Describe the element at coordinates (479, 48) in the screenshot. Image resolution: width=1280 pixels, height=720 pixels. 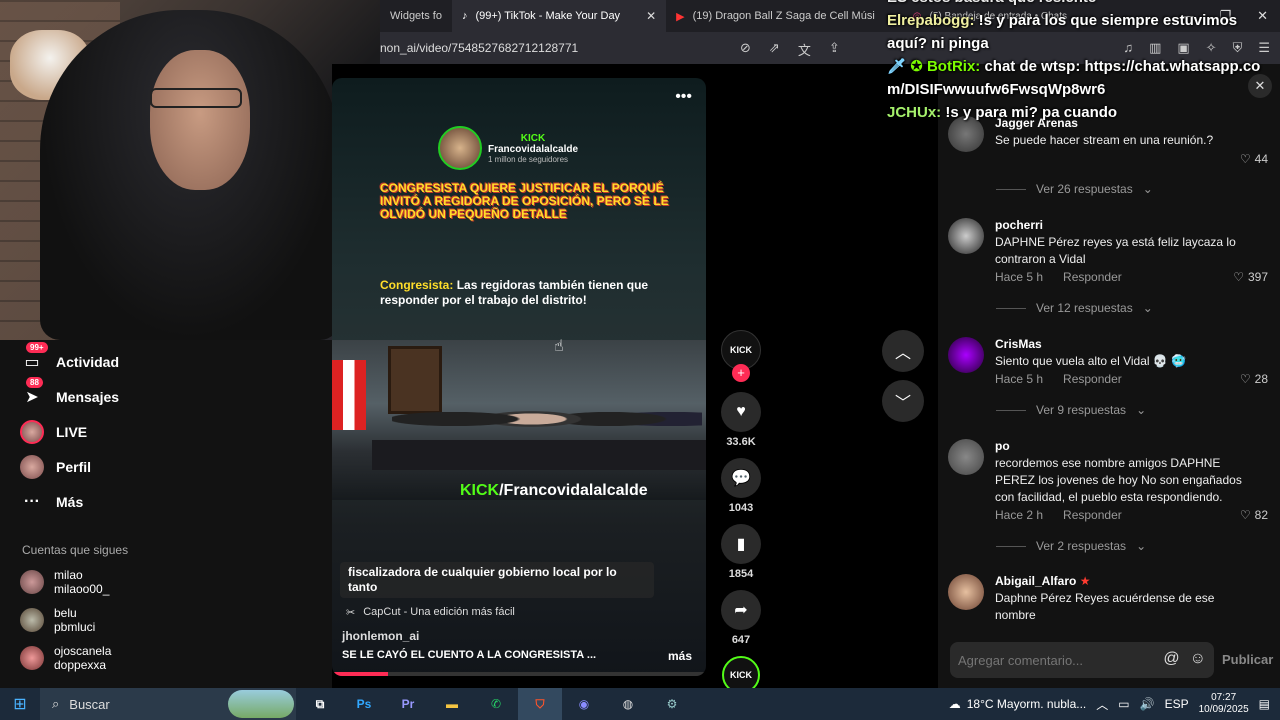
I see `url-text: non_ai/video/7548527682712128771` at that location.